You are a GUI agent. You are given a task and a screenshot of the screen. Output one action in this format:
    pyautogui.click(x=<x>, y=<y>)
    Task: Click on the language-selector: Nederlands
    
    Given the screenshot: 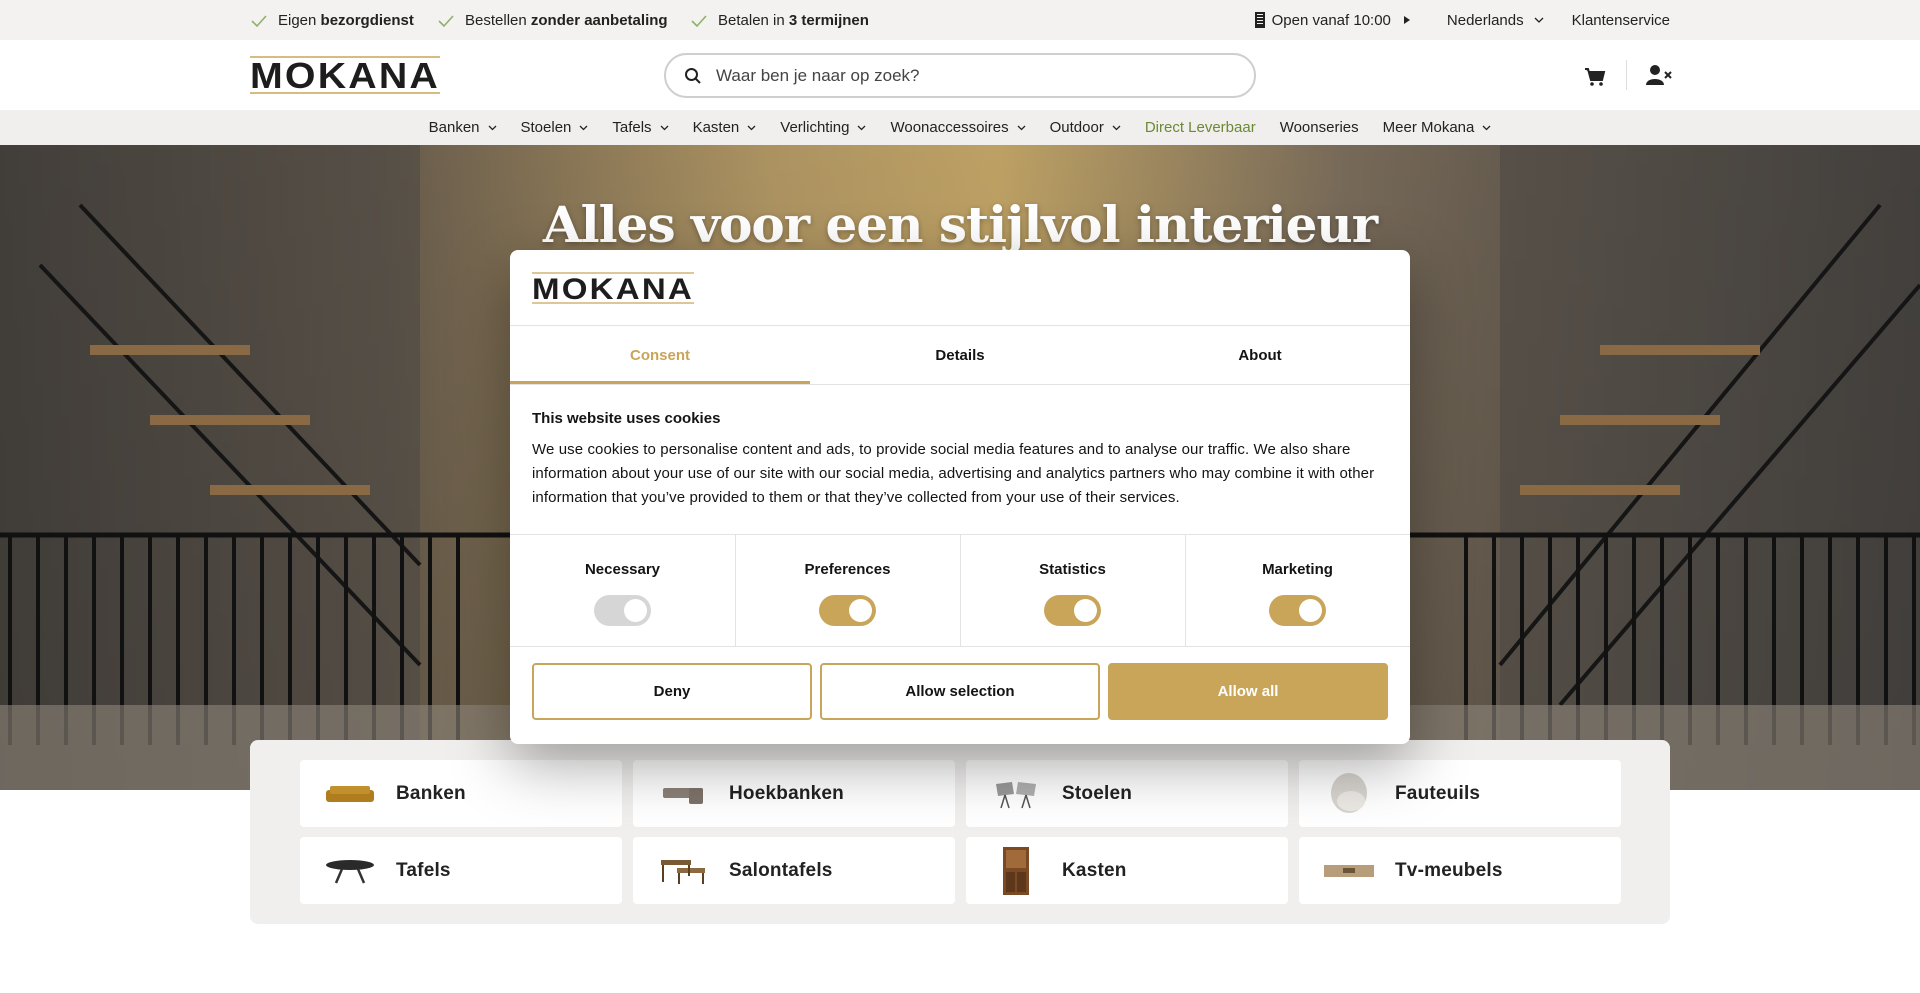 What is the action you would take?
    pyautogui.click(x=1495, y=20)
    